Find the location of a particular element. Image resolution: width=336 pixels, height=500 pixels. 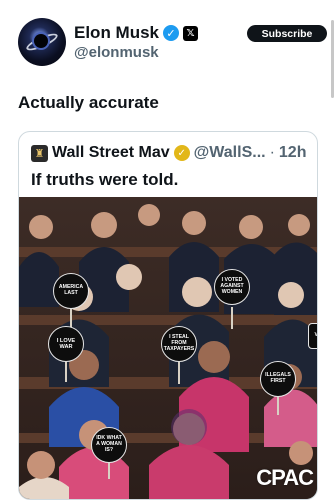

protest-sign: AMERICA LAST is located at coordinates (71, 291).